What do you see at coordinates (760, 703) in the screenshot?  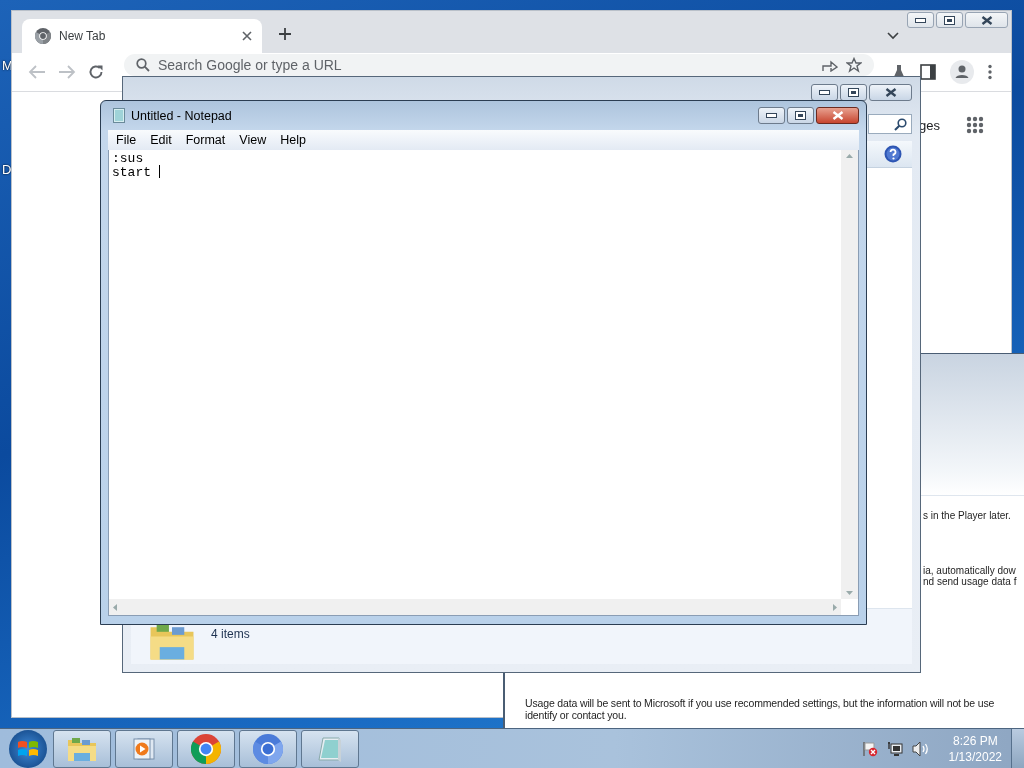 I see `privacy-note: Usage data will be sent to Microsoft if you use recommended settings, but the information will not be use` at bounding box center [760, 703].